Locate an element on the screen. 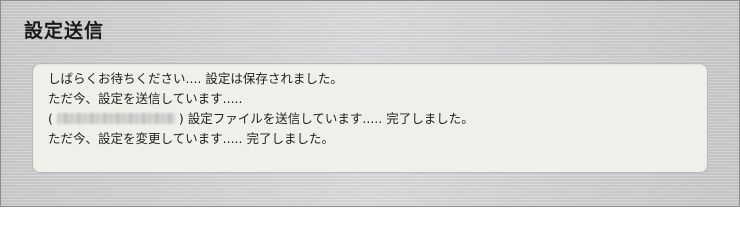 Image resolution: width=740 pixels, height=240 pixels. status-line-changed: ただ今、設定を変更しています..... 完了しました。 is located at coordinates (191, 138).